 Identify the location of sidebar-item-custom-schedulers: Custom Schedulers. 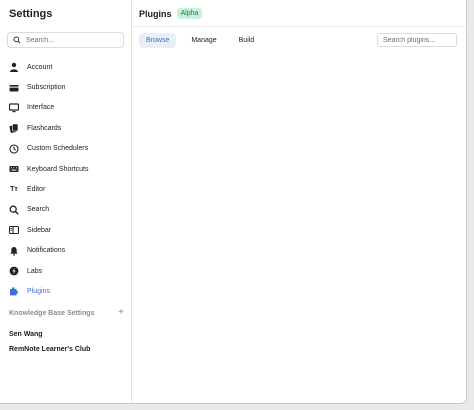
(65, 149).